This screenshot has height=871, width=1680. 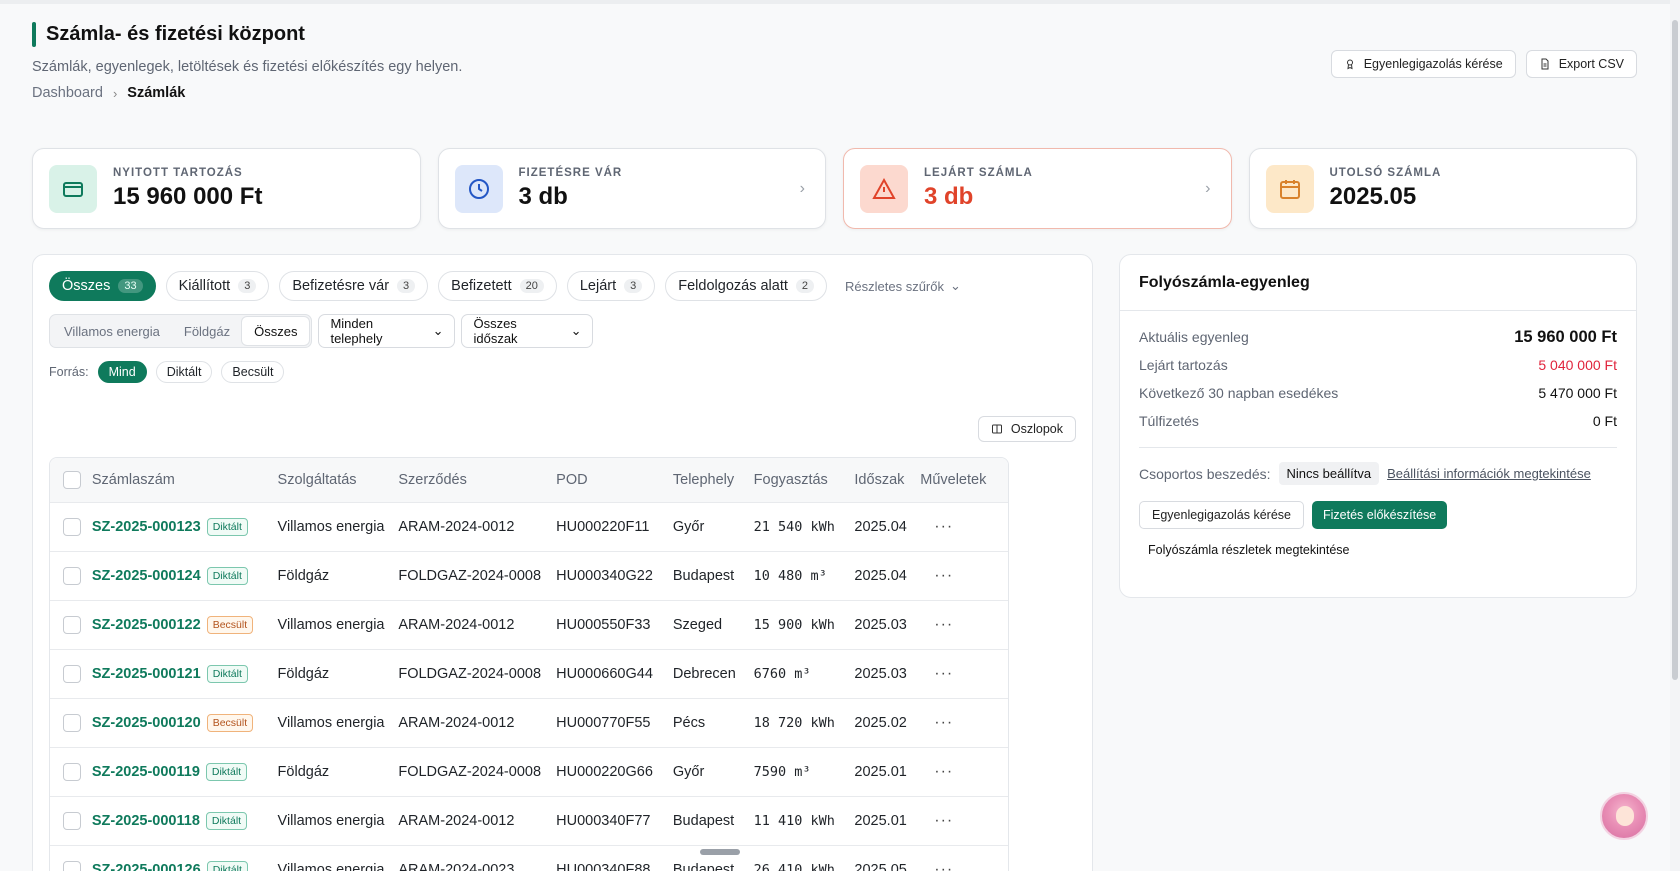 I want to click on column-header-contract: Szerződés, so click(x=477, y=480).